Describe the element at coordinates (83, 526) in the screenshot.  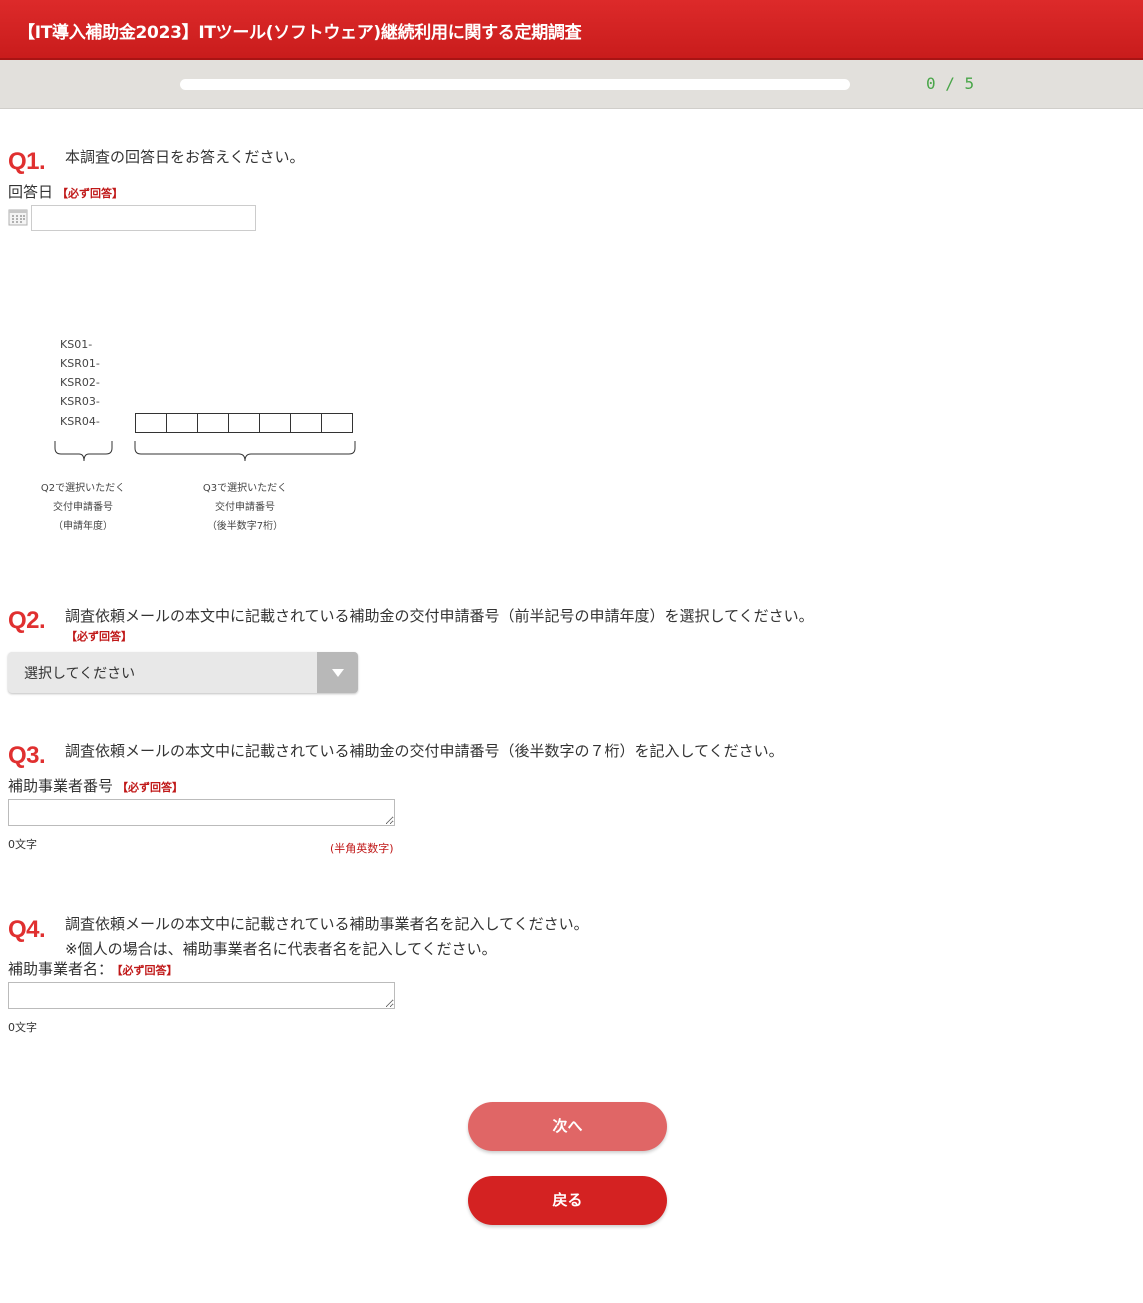
I see `diagram-note-line: （申請年度）` at that location.